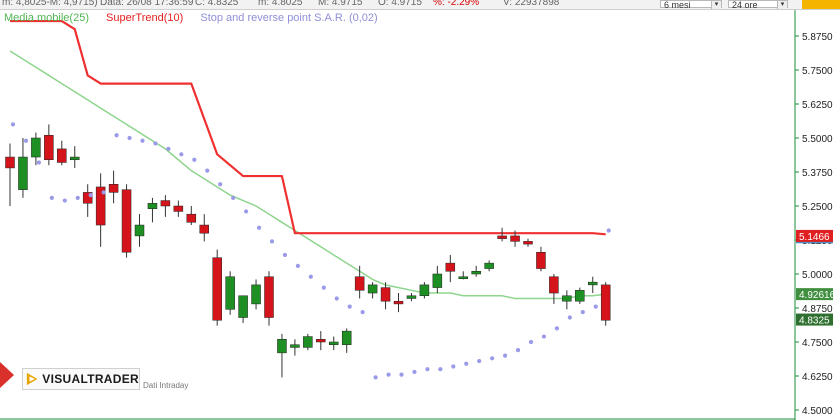  What do you see at coordinates (817, 105) in the screenshot?
I see `y-tick-label: 5.6250` at bounding box center [817, 105].